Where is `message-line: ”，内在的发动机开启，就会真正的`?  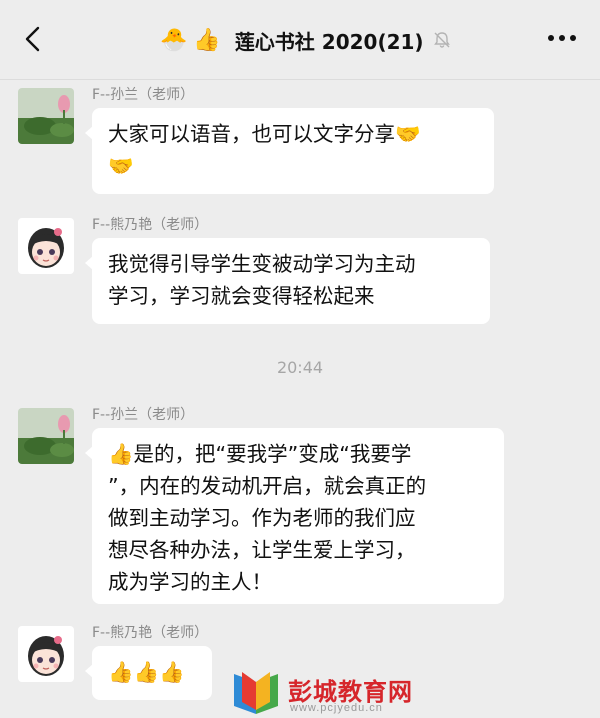
message-line: ”，内在的发动机开启，就会真正的 is located at coordinates (267, 486).